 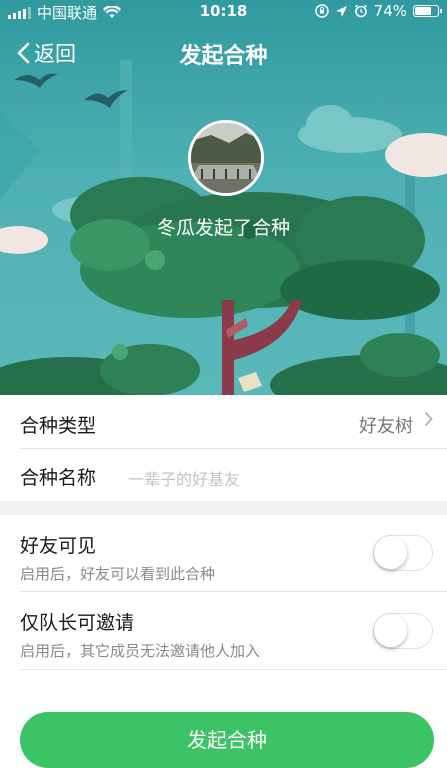 I want to click on captain-invite-desc: 启用后，其它成员无法邀请他人加入, so click(x=140, y=651).